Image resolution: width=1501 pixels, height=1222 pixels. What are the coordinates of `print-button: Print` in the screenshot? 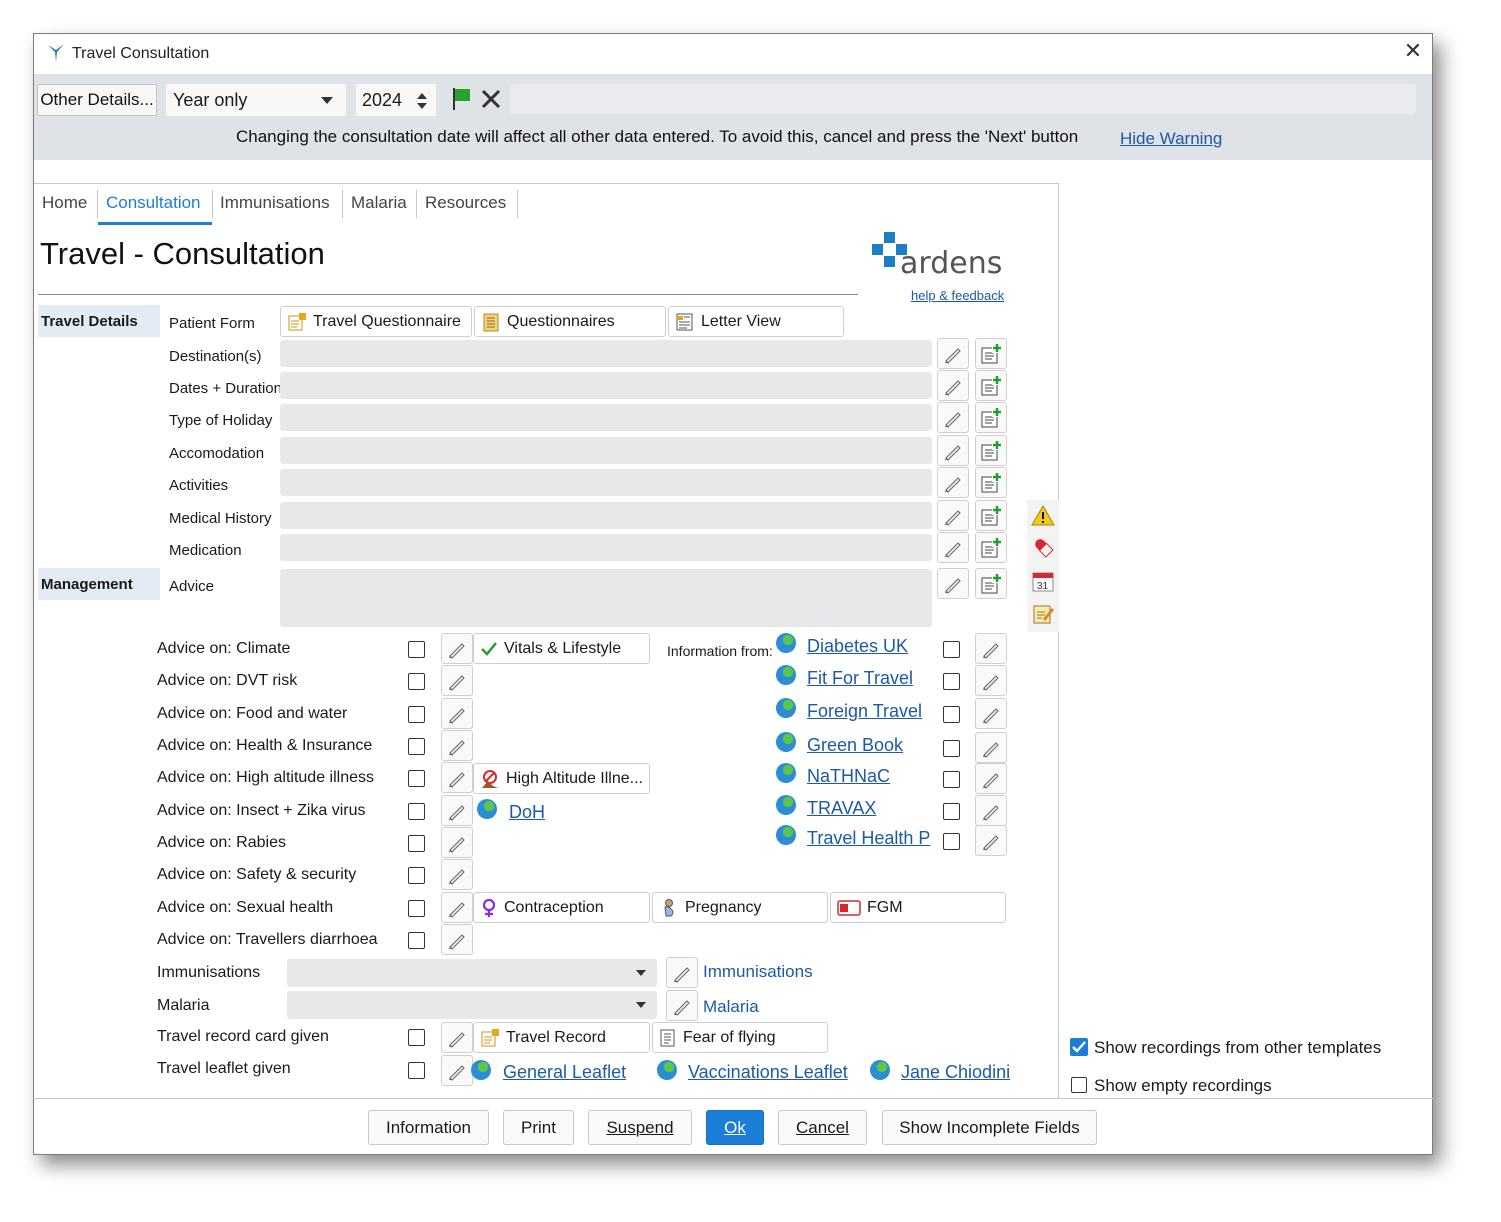 It's located at (538, 1127).